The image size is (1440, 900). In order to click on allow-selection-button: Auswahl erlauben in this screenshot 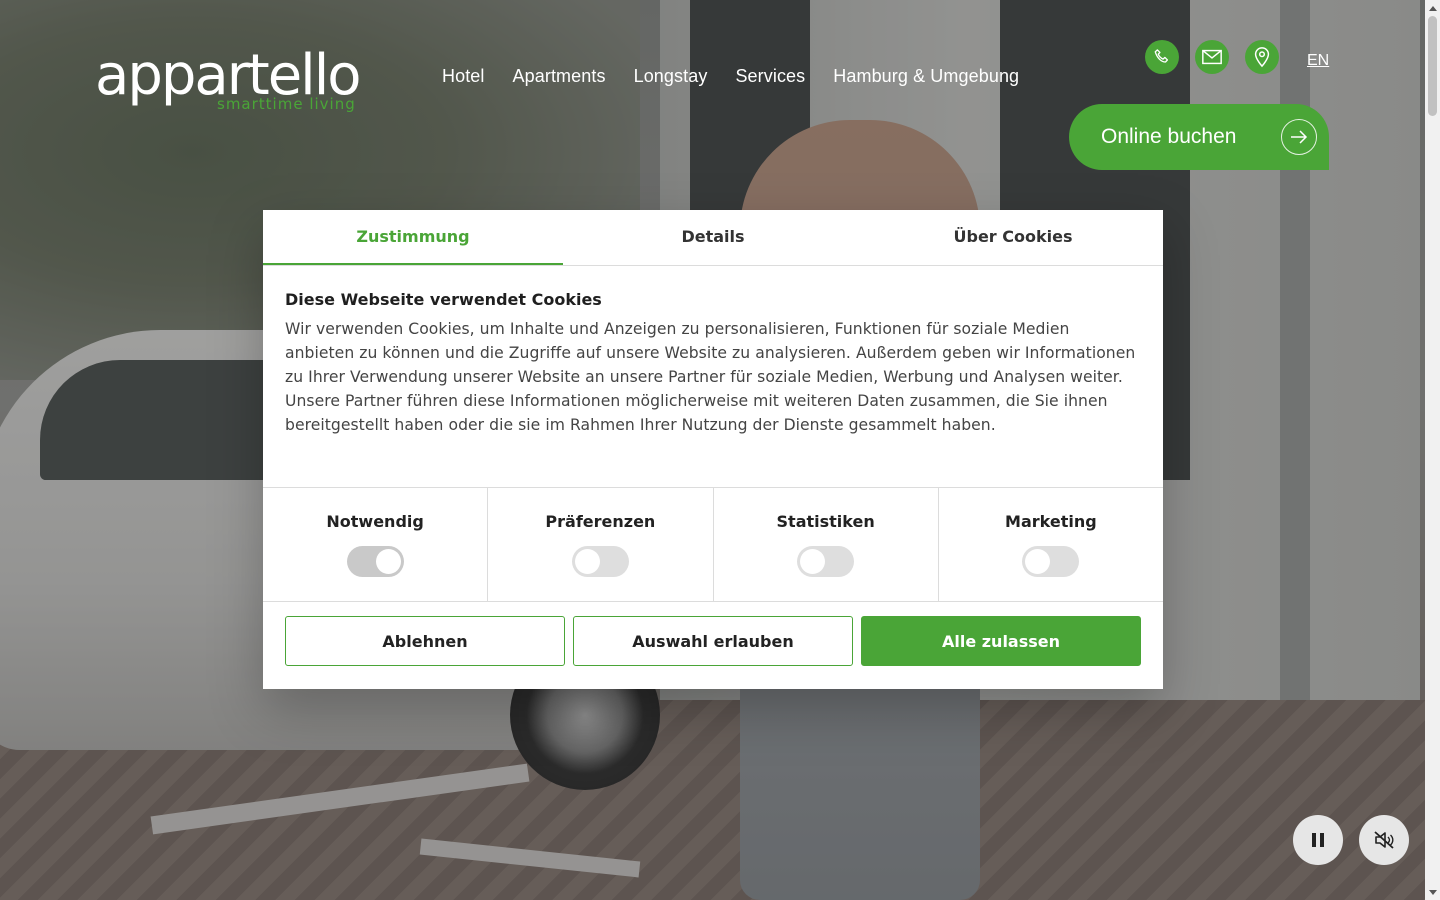, I will do `click(713, 641)`.